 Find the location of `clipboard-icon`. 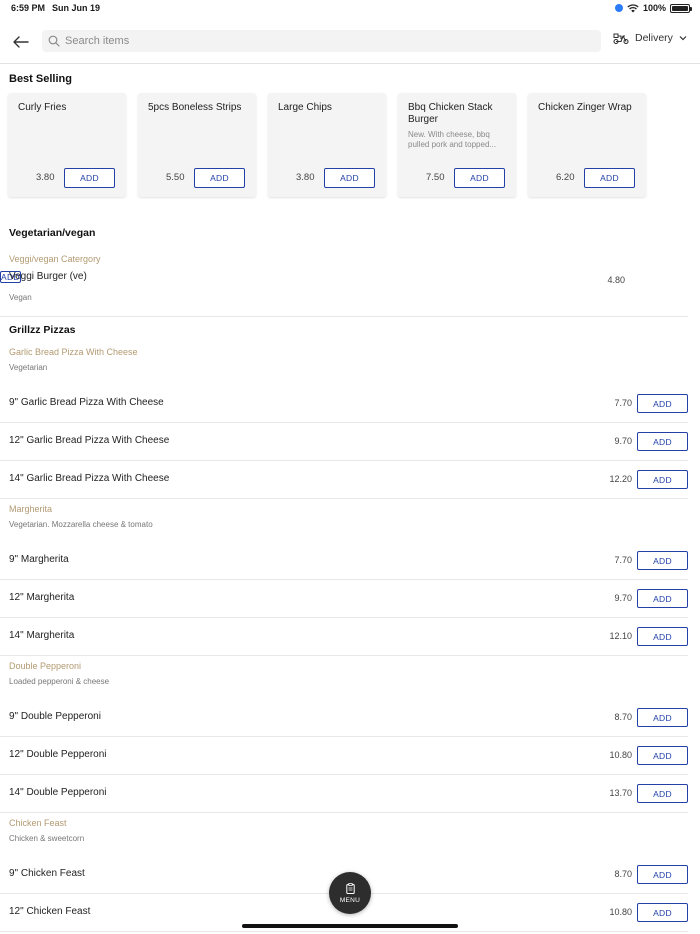

clipboard-icon is located at coordinates (350, 888).